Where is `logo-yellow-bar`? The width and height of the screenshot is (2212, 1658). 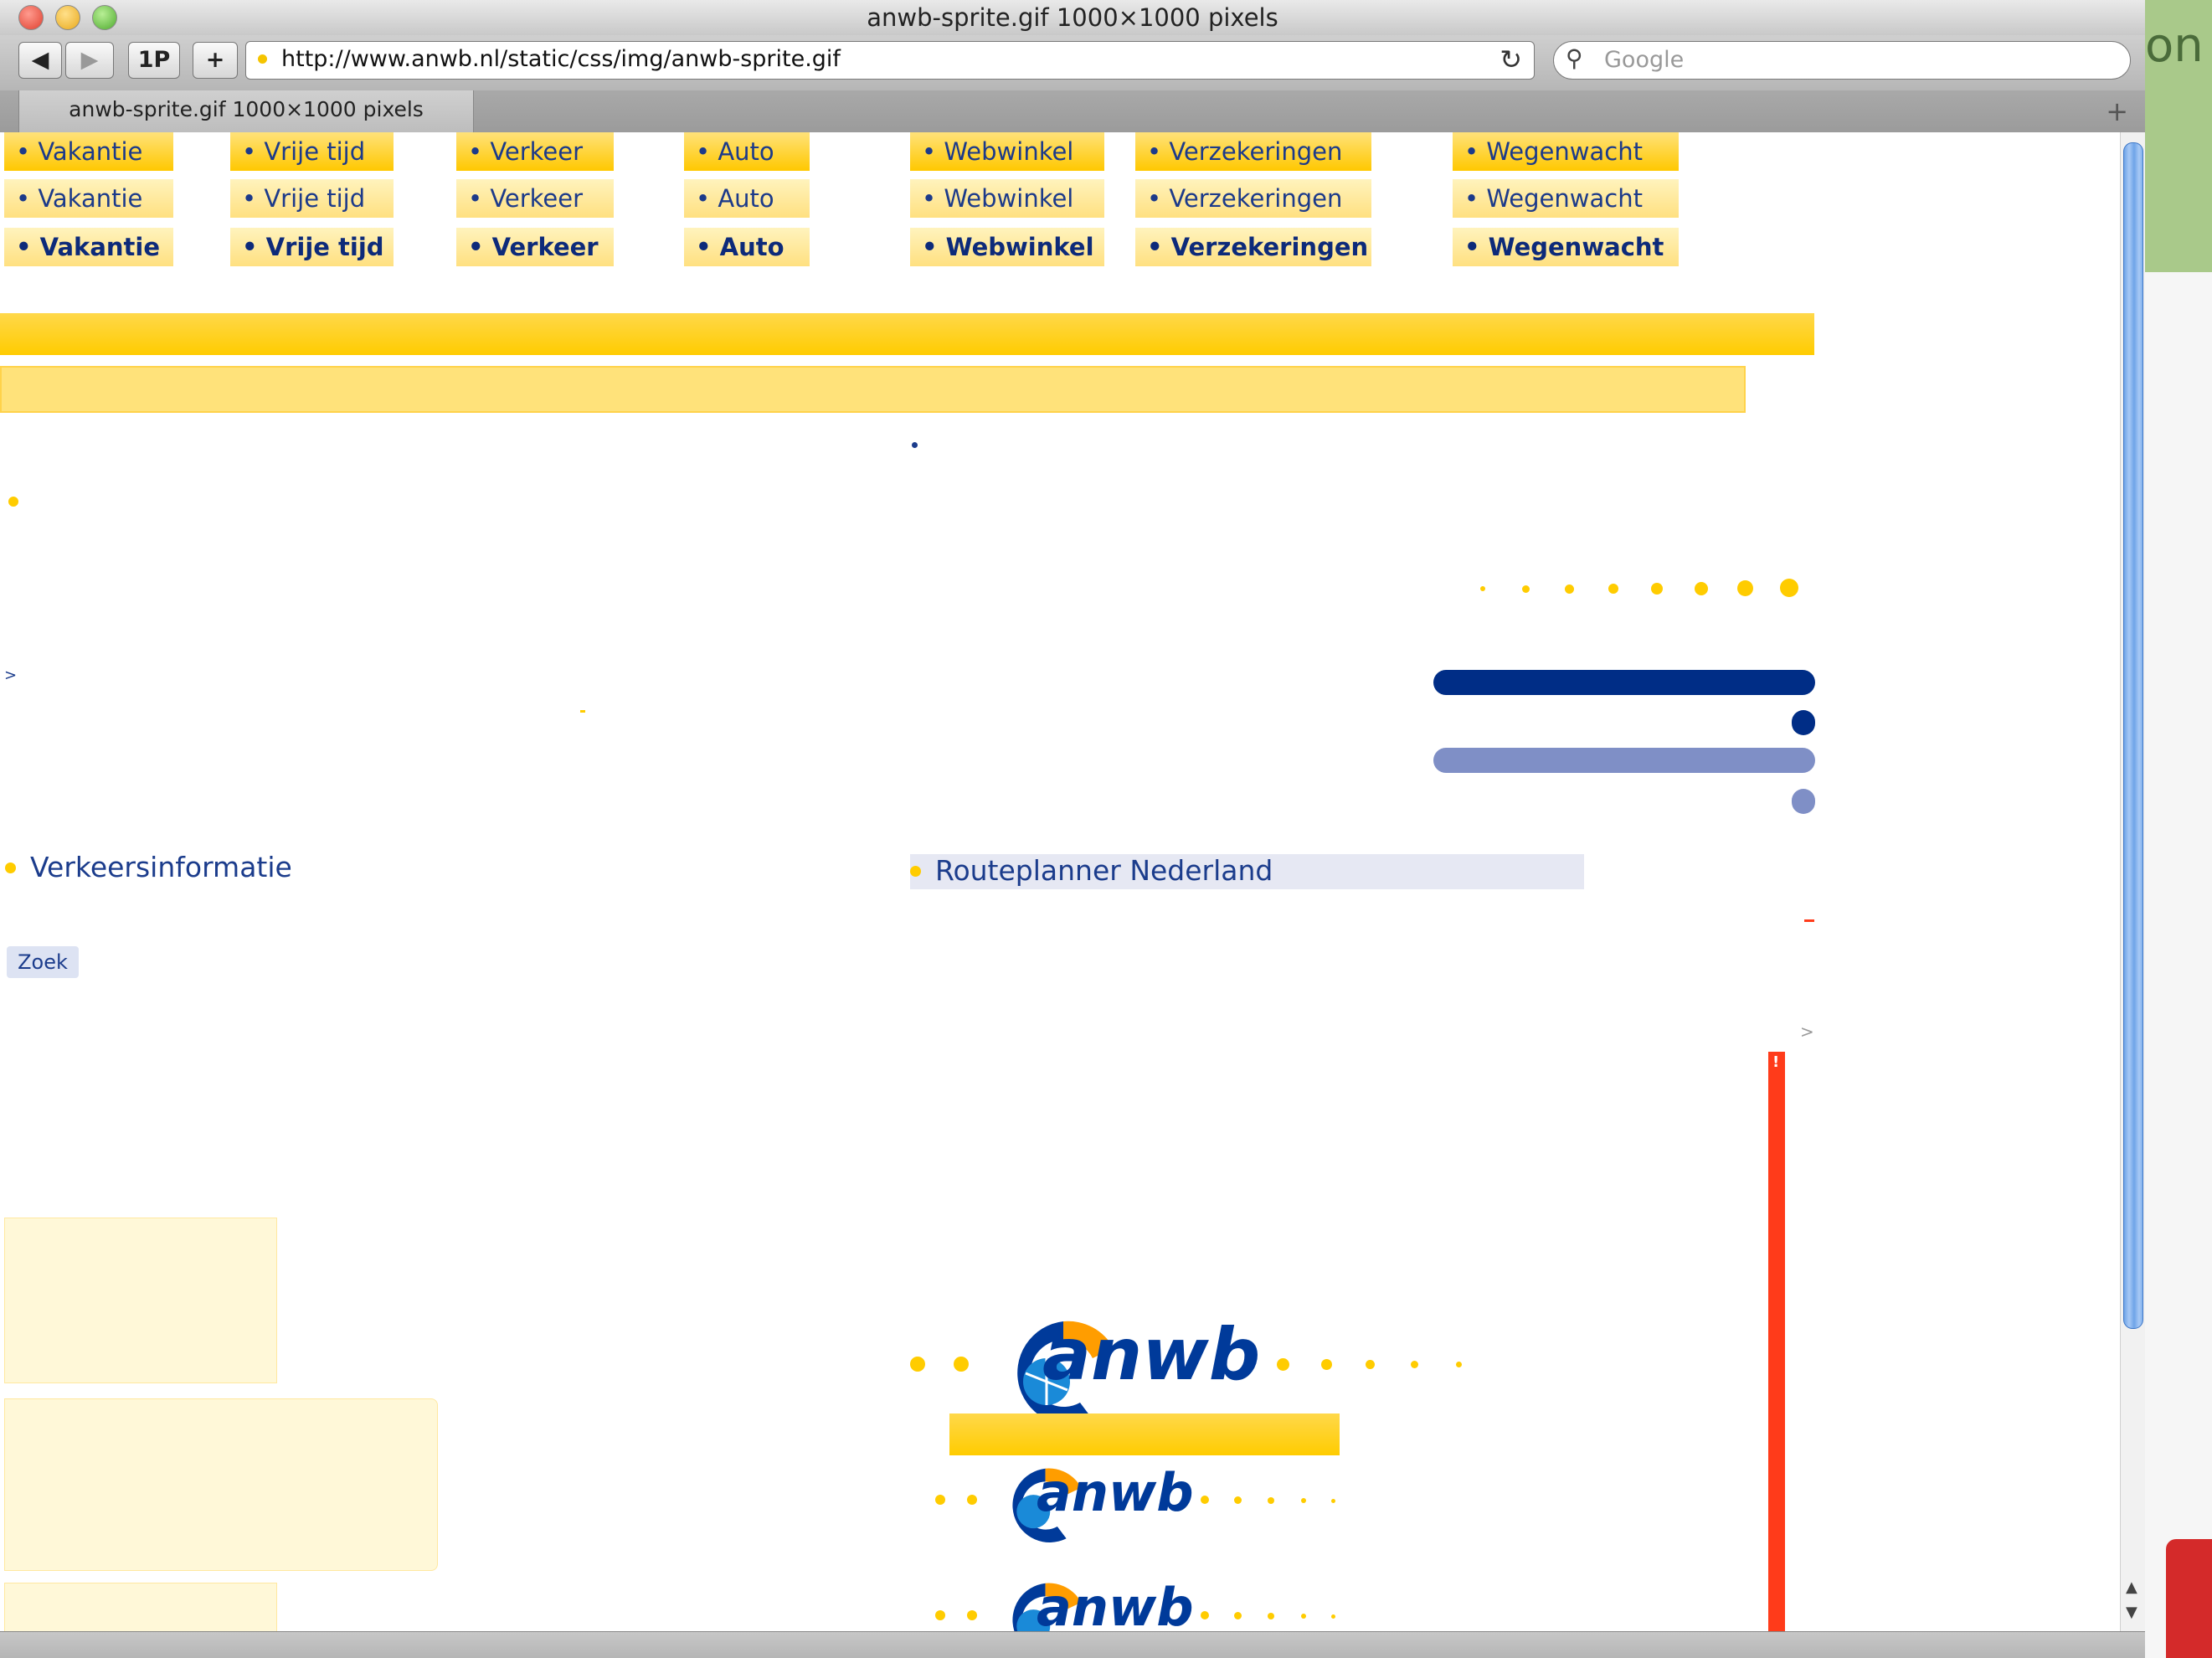
logo-yellow-bar is located at coordinates (1144, 1434).